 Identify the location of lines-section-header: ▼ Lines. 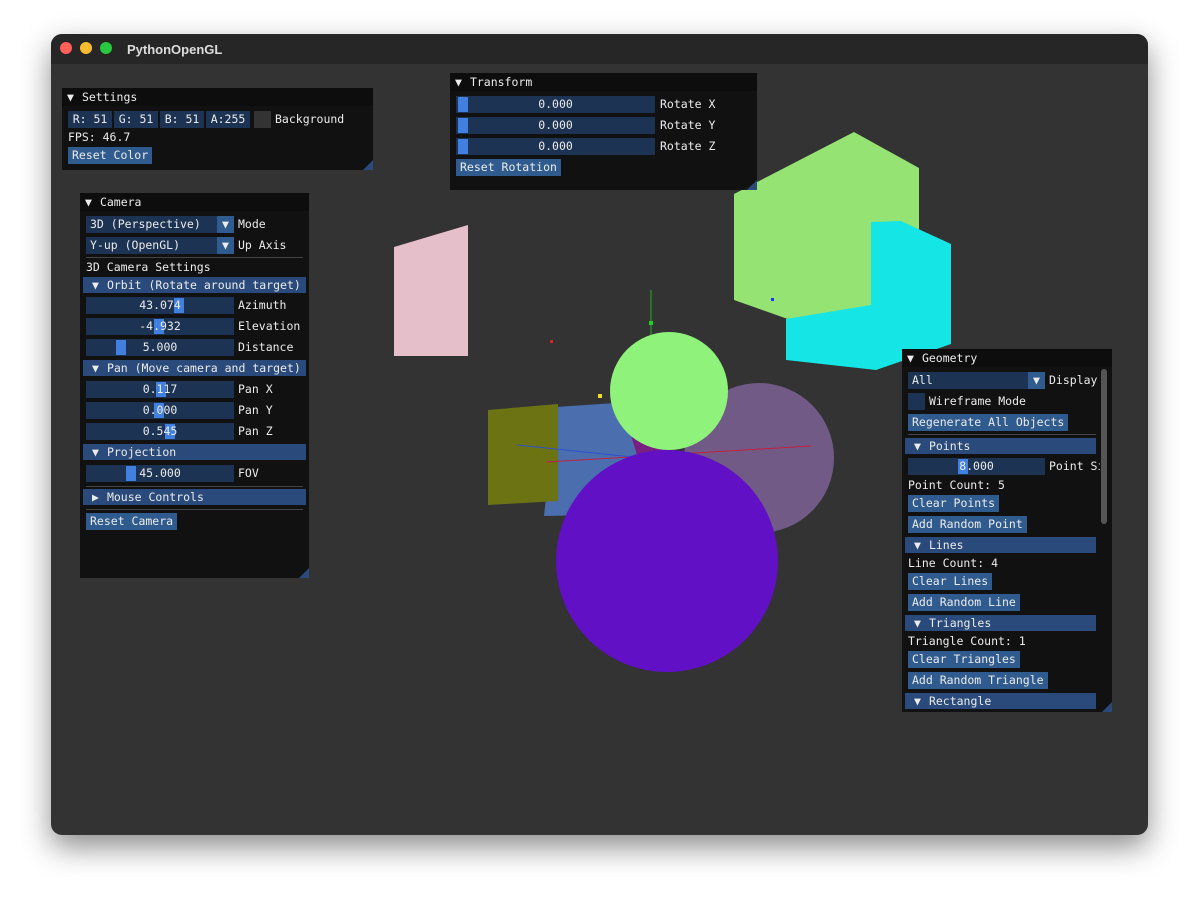
(1000, 545).